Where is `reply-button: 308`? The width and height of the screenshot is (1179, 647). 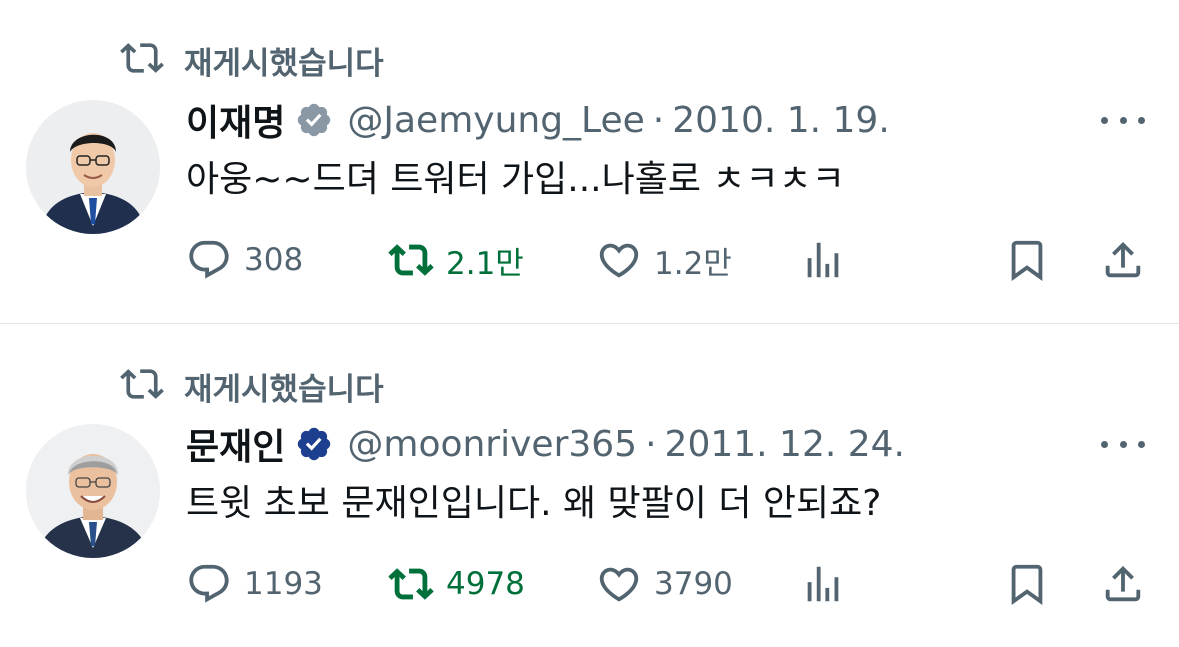 reply-button: 308 is located at coordinates (244, 260).